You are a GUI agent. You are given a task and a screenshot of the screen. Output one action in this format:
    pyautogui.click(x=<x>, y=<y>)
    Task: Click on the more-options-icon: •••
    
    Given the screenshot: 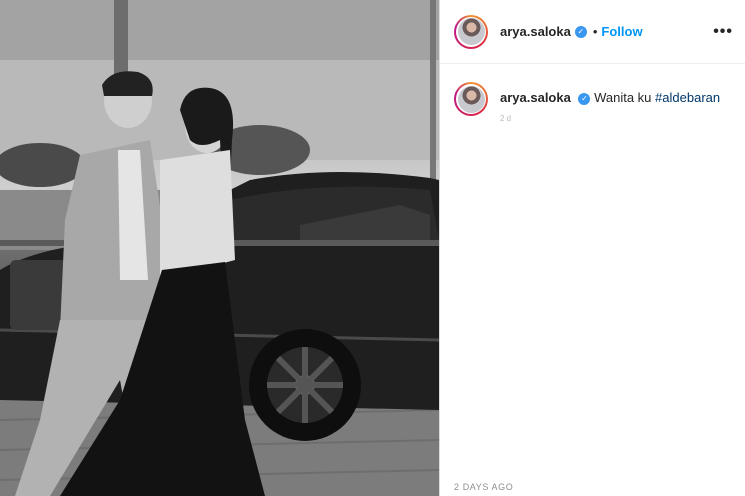 What is the action you would take?
    pyautogui.click(x=723, y=32)
    